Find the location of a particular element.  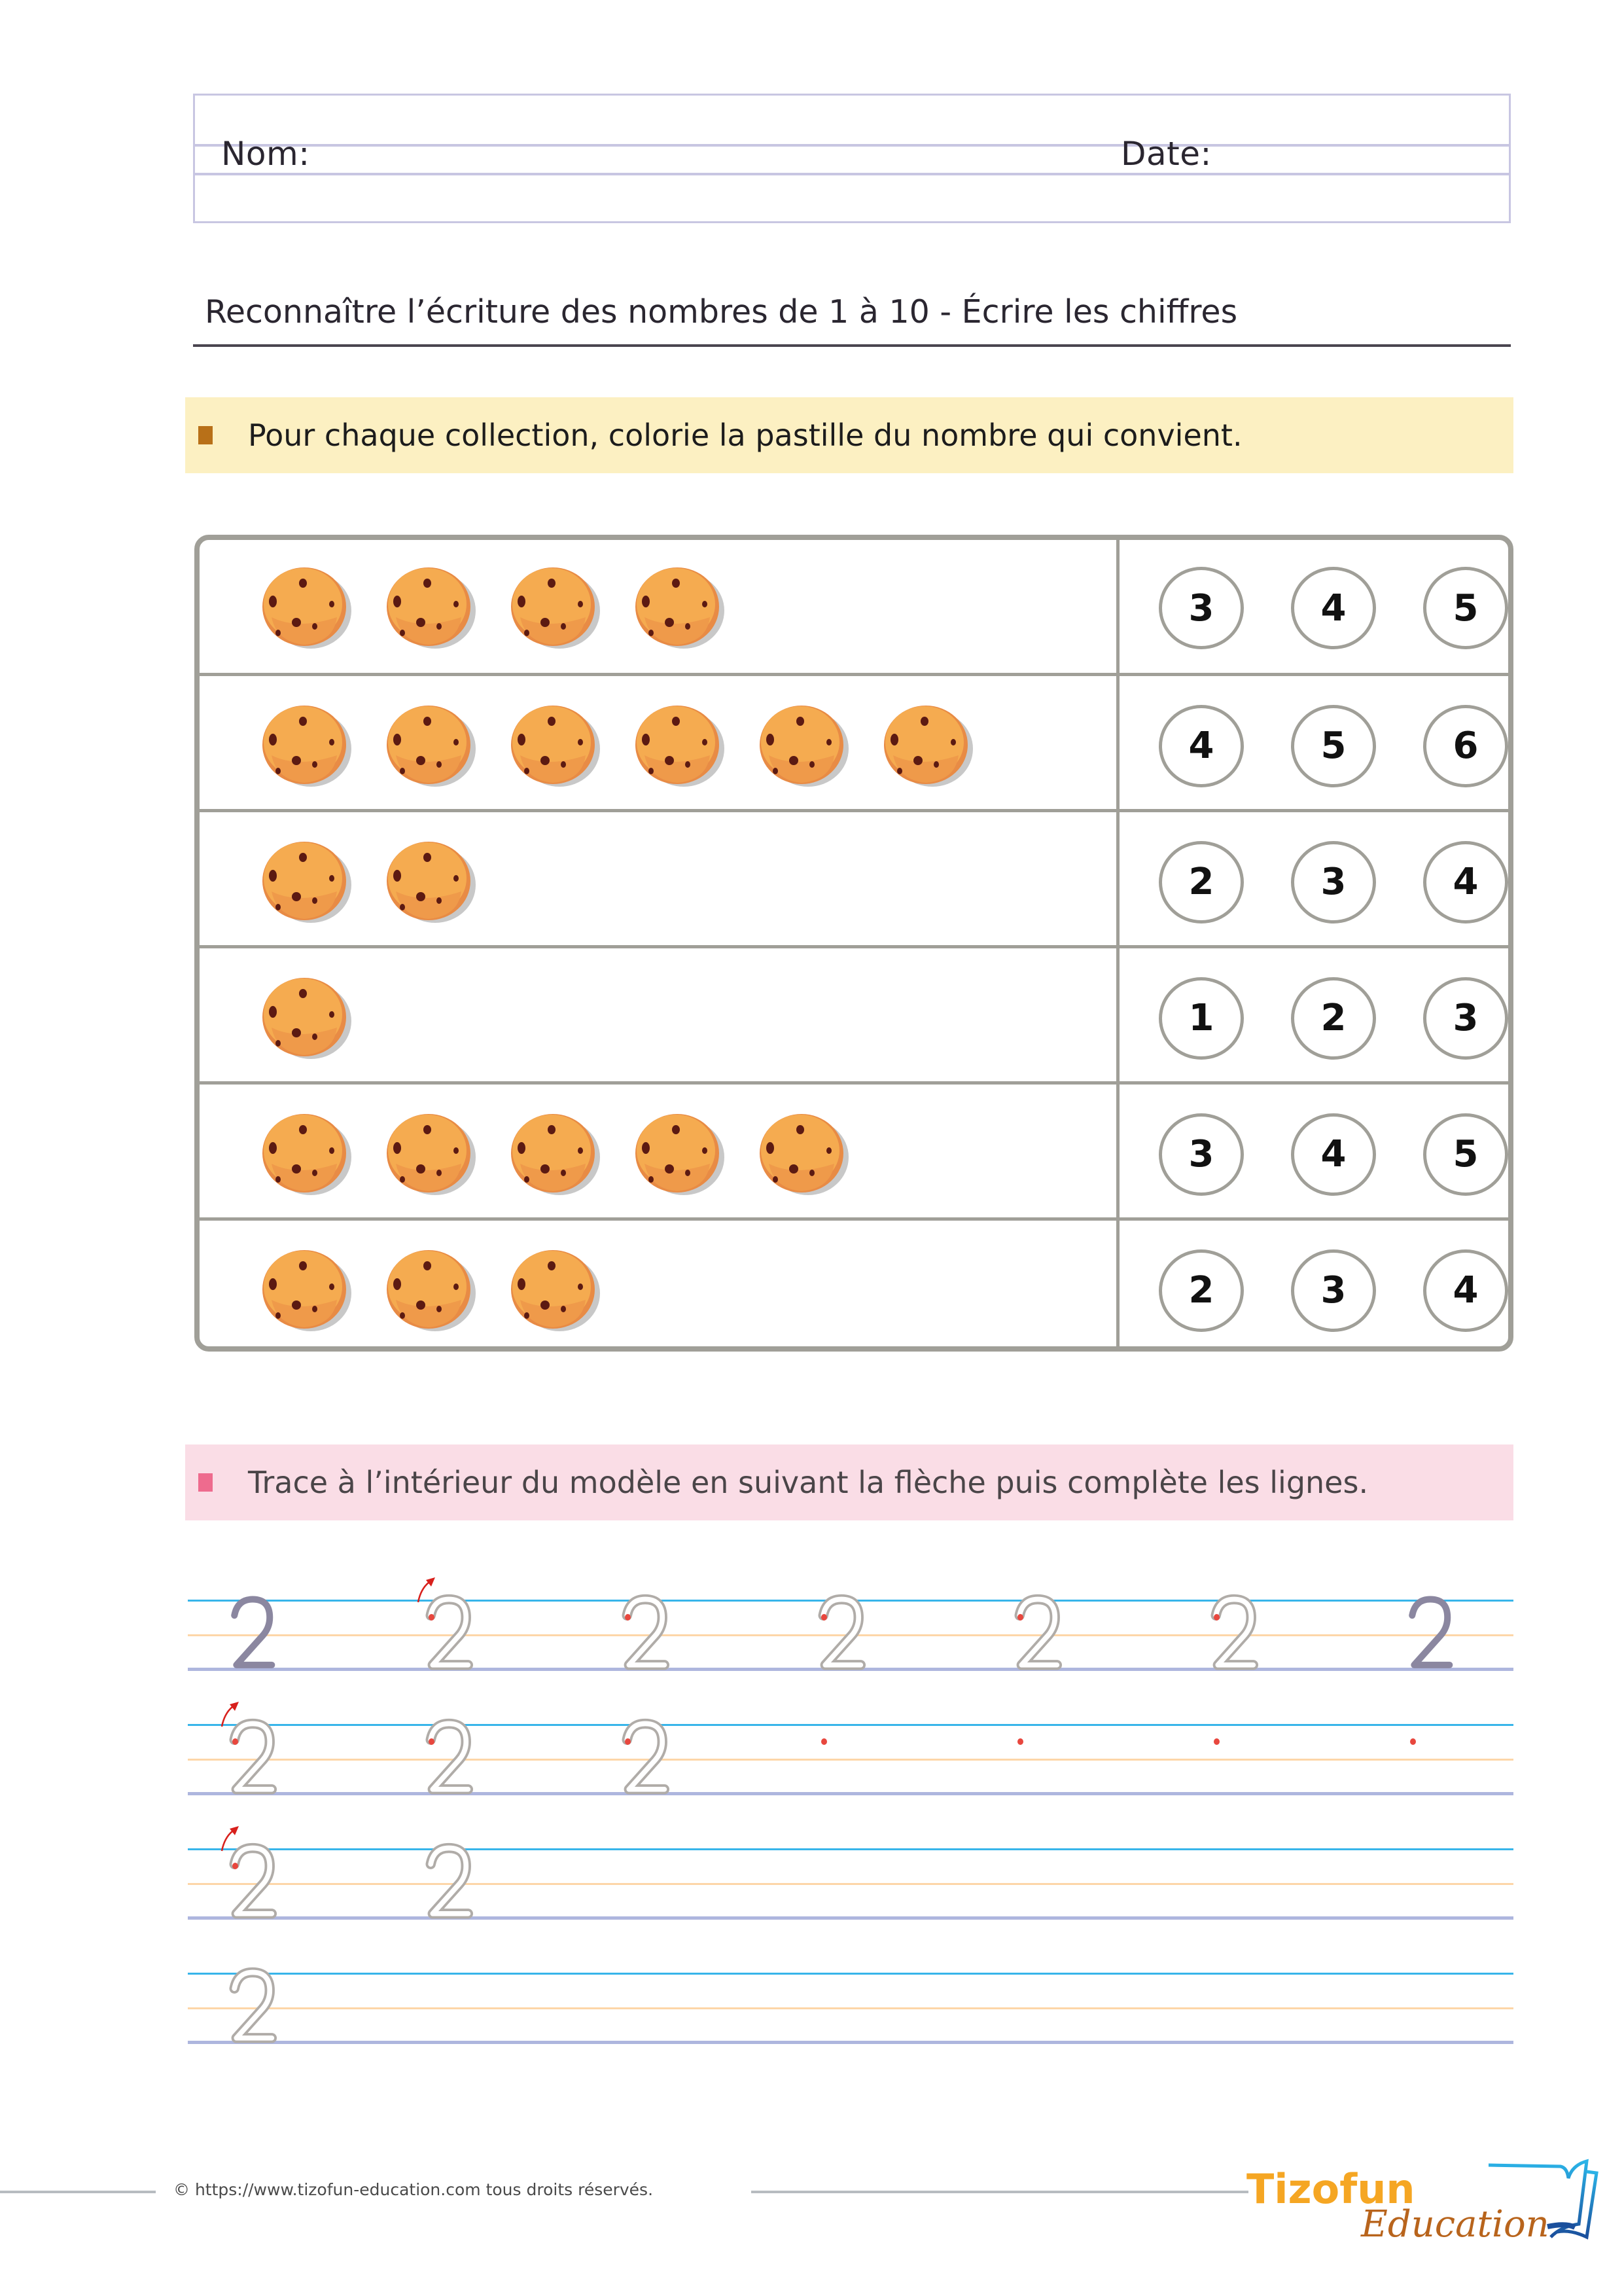

title-divider is located at coordinates (852, 345).